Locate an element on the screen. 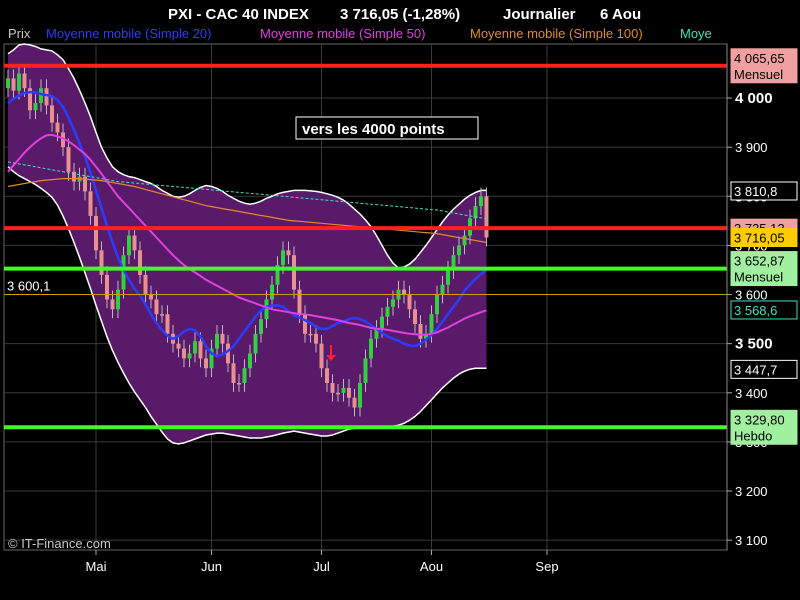 This screenshot has width=800, height=600. last-price: 3 716,05 (-1,28%) is located at coordinates (400, 14).